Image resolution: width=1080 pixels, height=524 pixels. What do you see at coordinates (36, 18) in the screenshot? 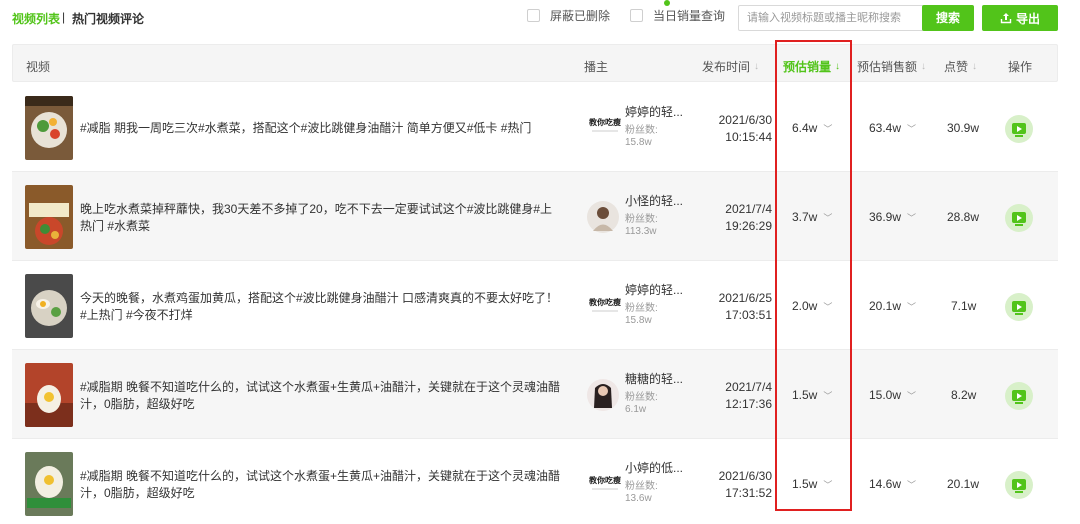
I see `tab-video-list: 视频列表` at bounding box center [36, 18].